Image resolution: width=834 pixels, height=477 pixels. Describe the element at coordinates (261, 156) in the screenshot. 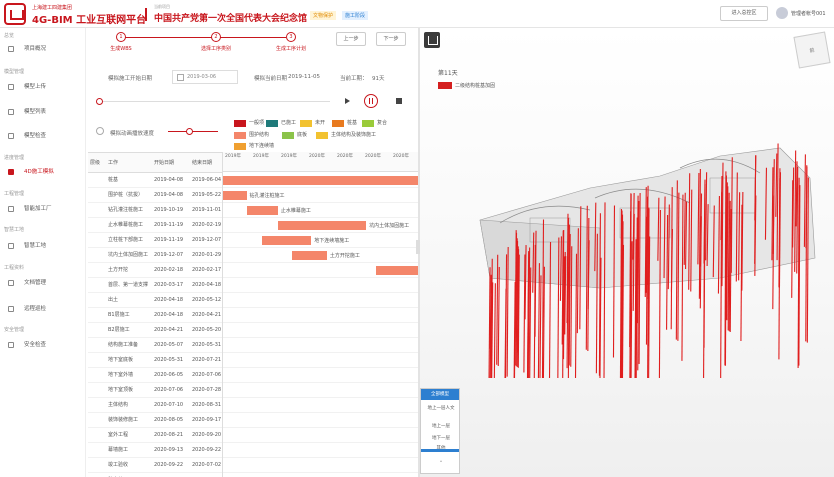

I see `gantt-month-label: 2019年` at that location.